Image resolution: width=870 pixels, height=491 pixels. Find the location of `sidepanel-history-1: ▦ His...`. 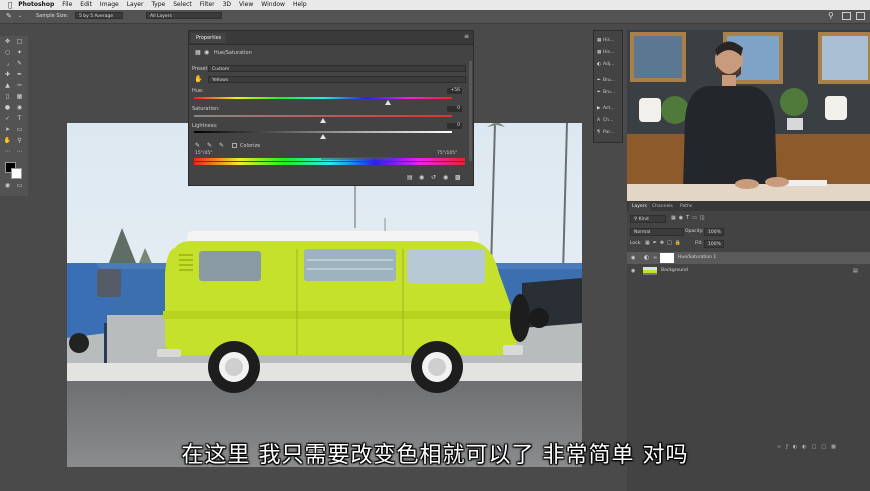

sidepanel-history-1: ▦ His... is located at coordinates (609, 40).